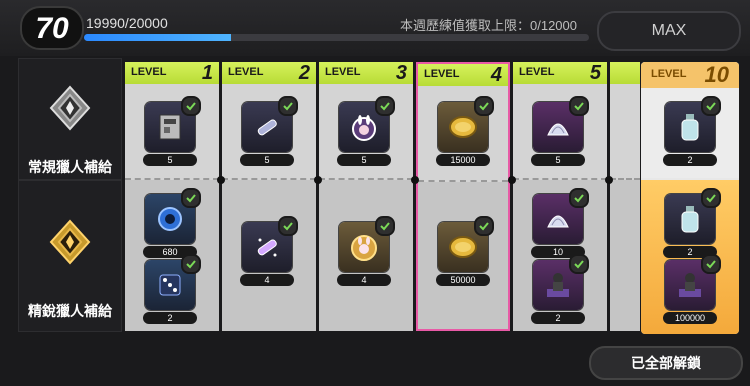 The image size is (750, 386). I want to click on xp-text: 19990/20000, so click(127, 23).